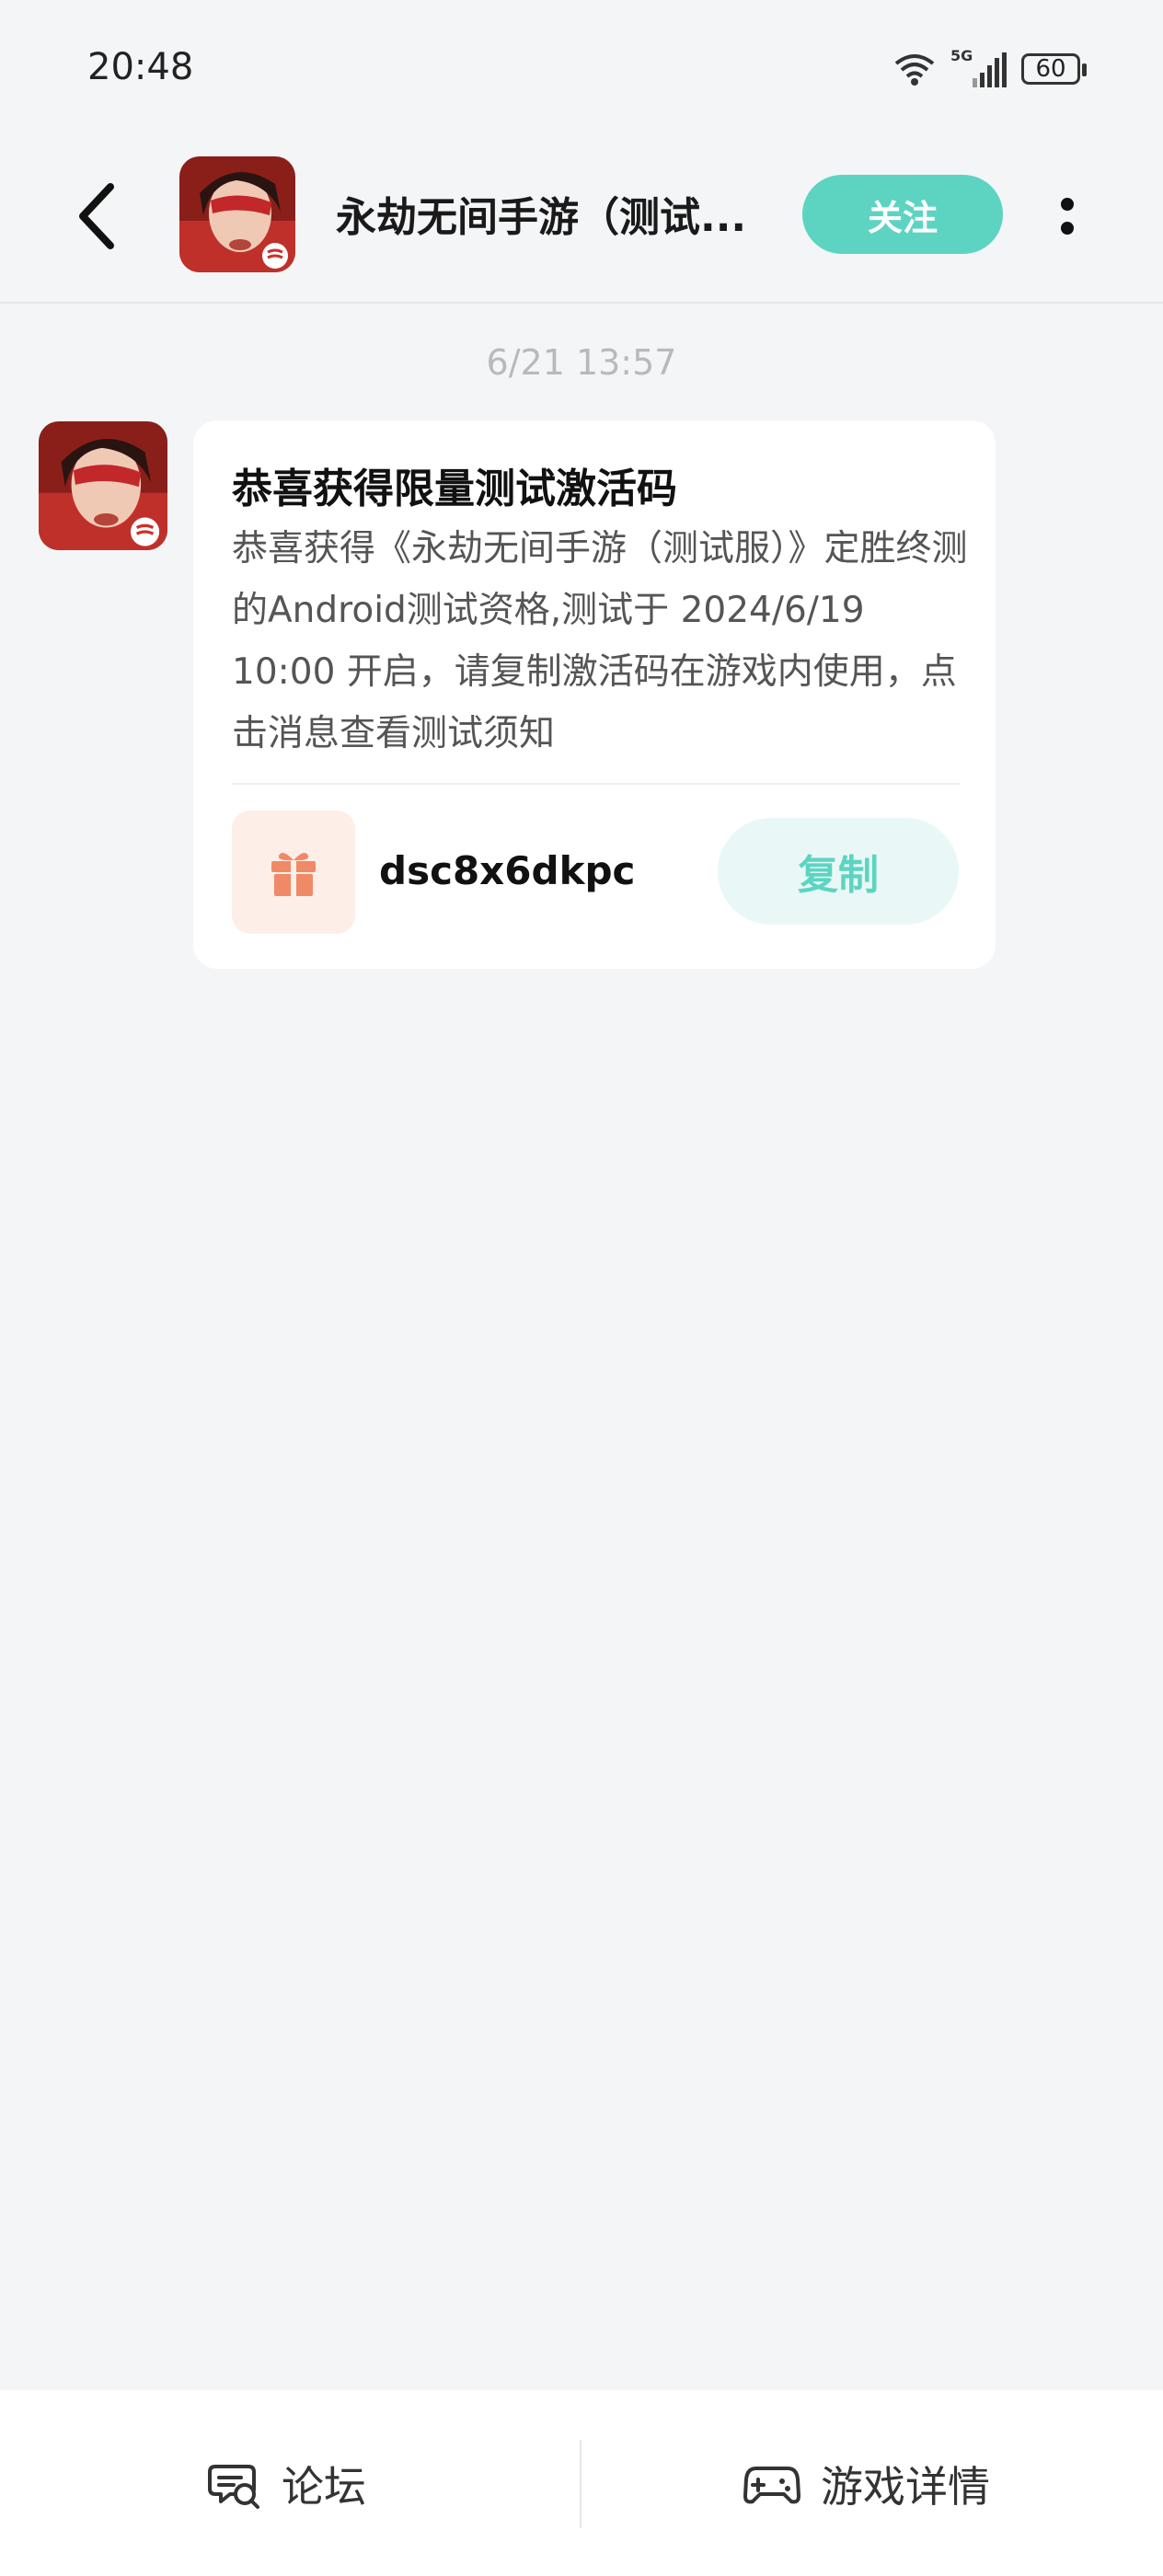 This screenshot has height=2576, width=1163. I want to click on back-button, so click(97, 216).